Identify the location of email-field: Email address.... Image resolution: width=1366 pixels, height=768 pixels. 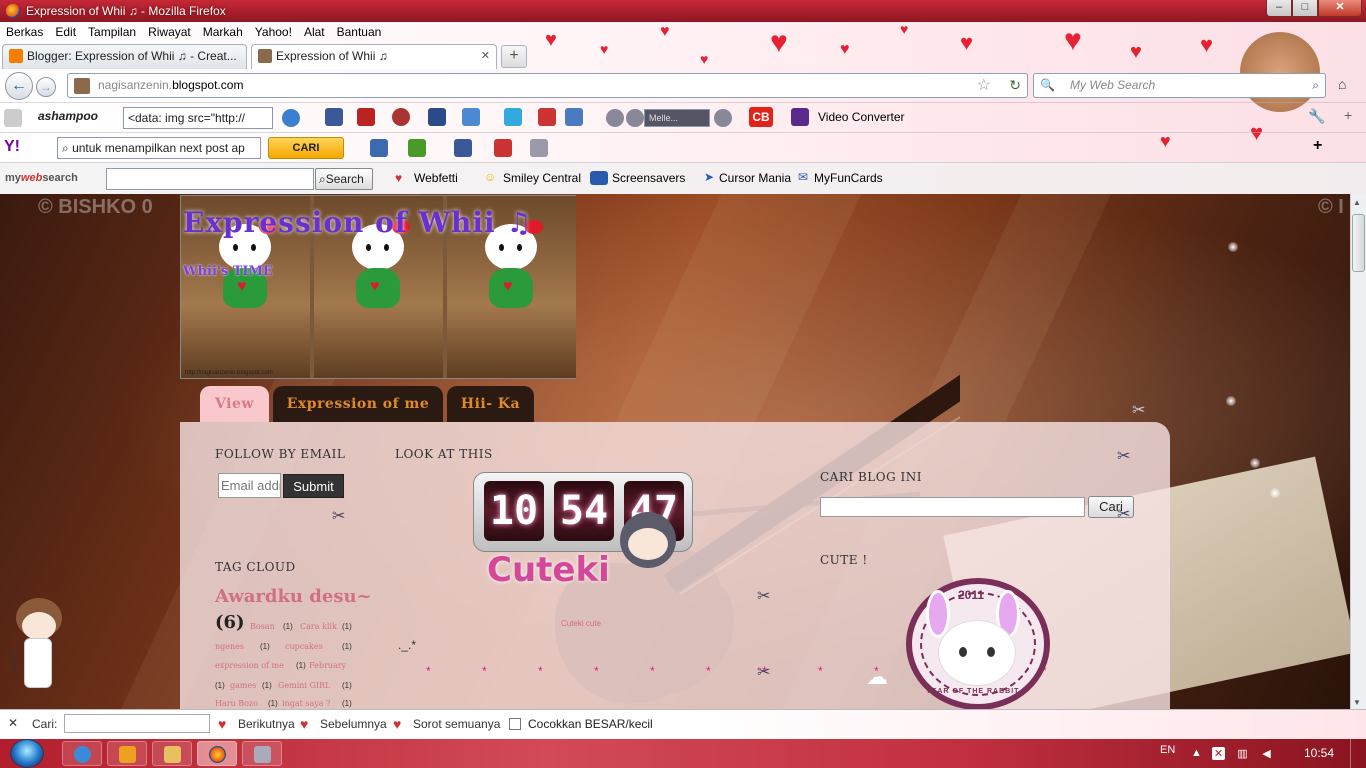
(249, 485).